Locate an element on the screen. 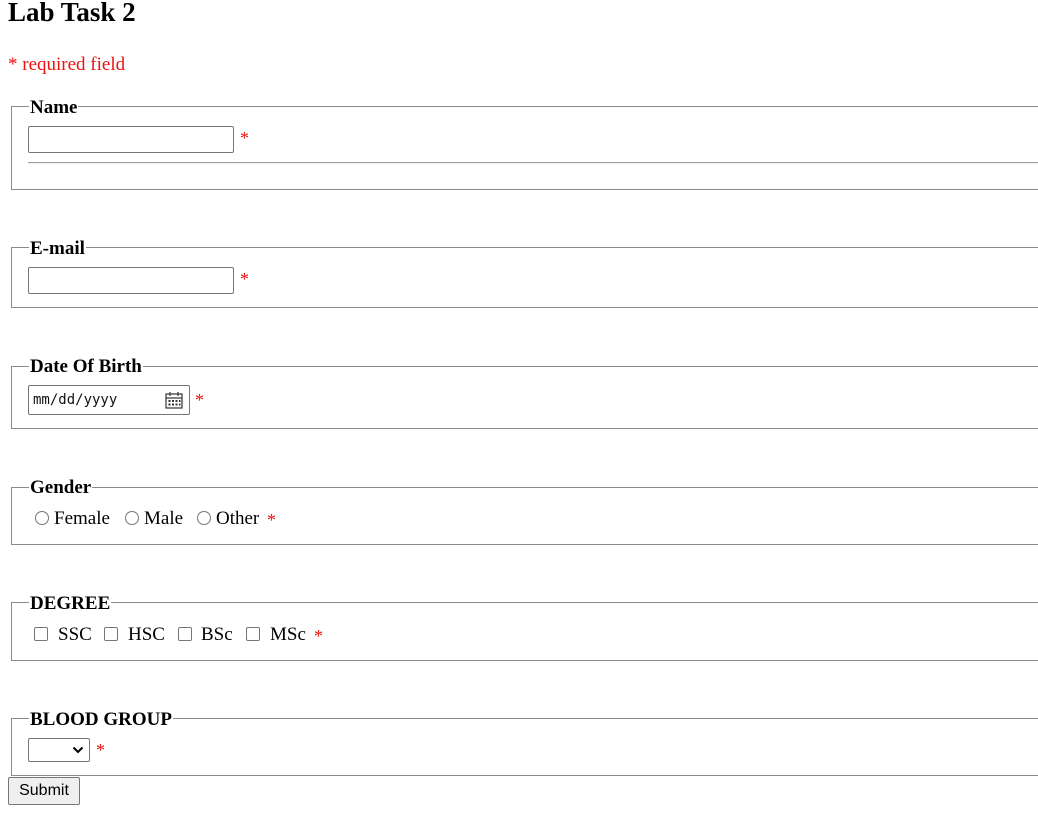 The image size is (1038, 826). page-title: Lab Task 2 is located at coordinates (72, 13).